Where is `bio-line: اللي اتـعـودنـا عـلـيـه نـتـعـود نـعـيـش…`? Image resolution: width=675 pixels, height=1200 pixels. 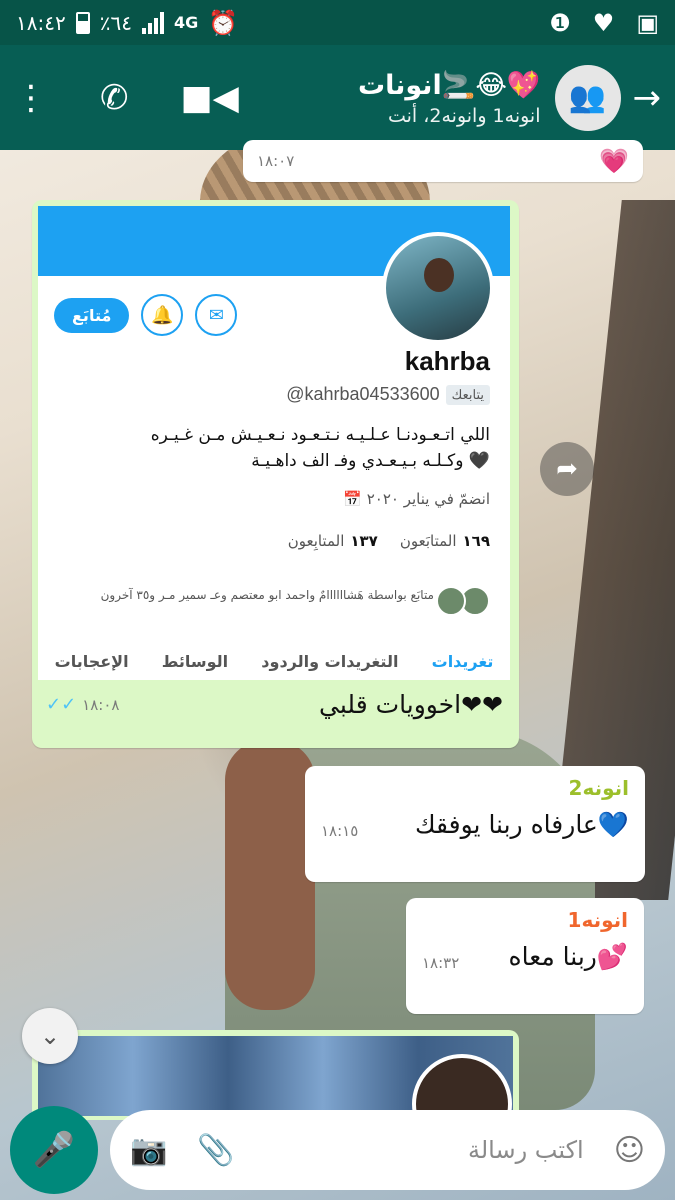
bio-line: اللي اتـعـودنـا عـلـيـه نـتـعـود نـعـيـش… is located at coordinates (320, 435).